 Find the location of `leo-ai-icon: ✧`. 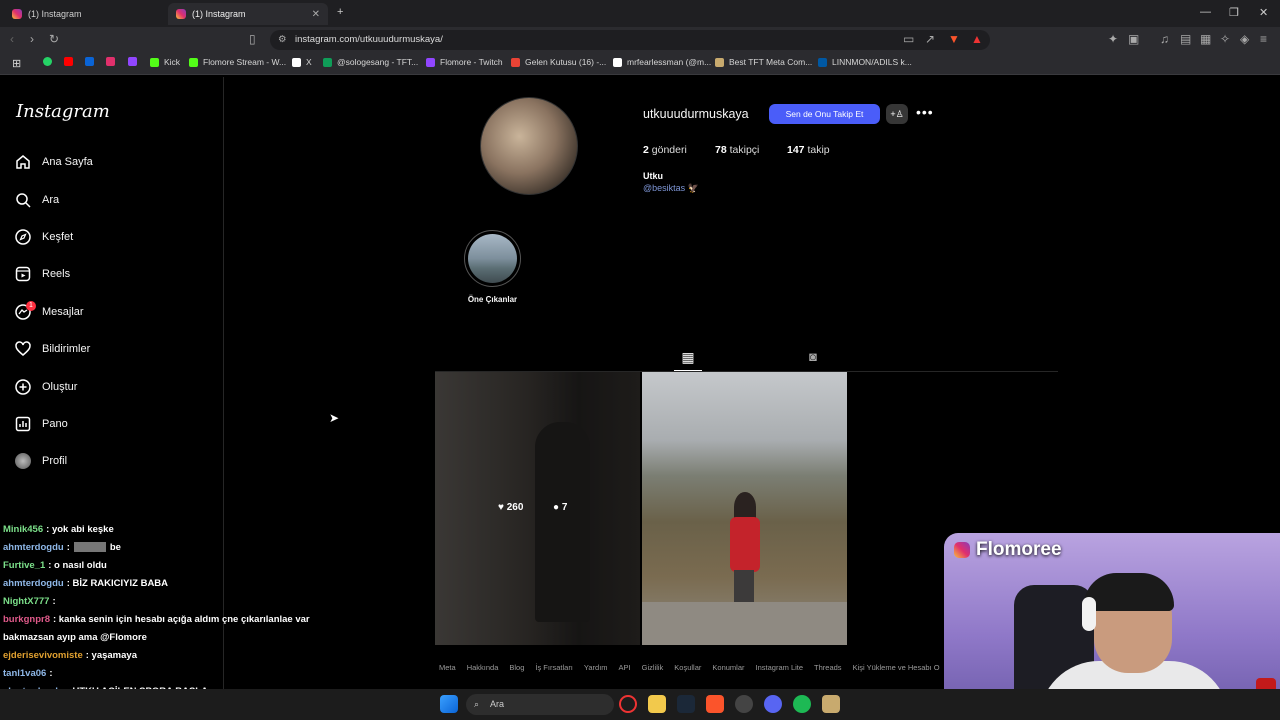

leo-ai-icon: ✧ is located at coordinates (1225, 39).